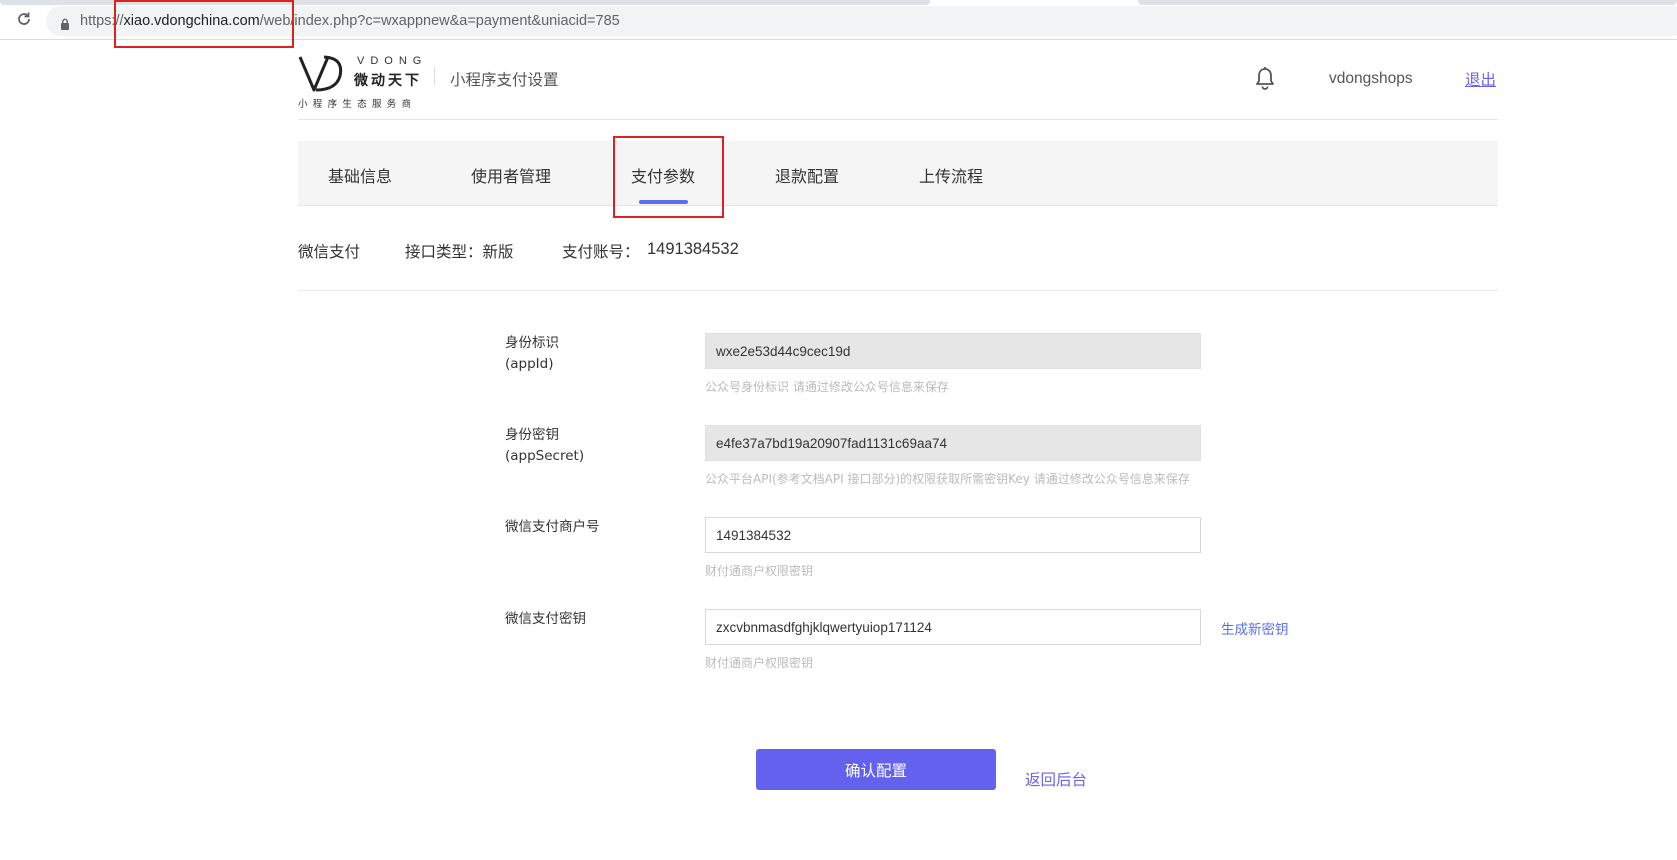 The image size is (1677, 860). I want to click on bell-icon, so click(1265, 78).